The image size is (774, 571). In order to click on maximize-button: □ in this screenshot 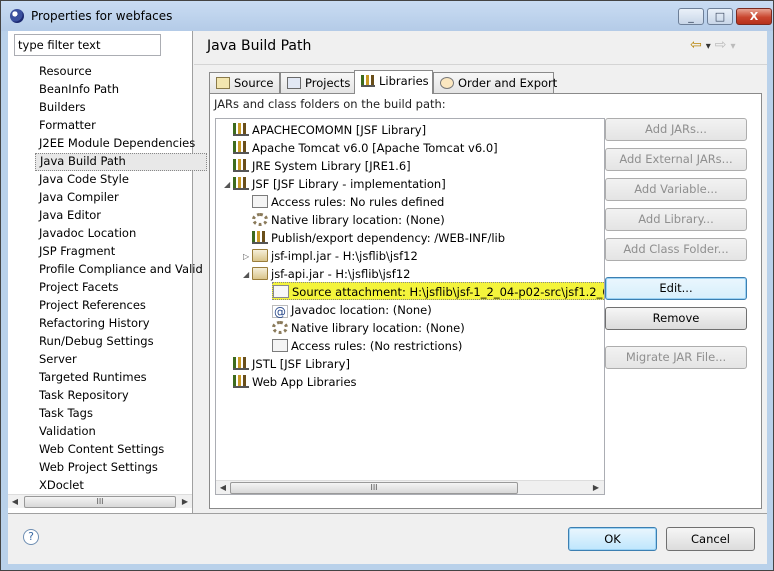, I will do `click(720, 16)`.